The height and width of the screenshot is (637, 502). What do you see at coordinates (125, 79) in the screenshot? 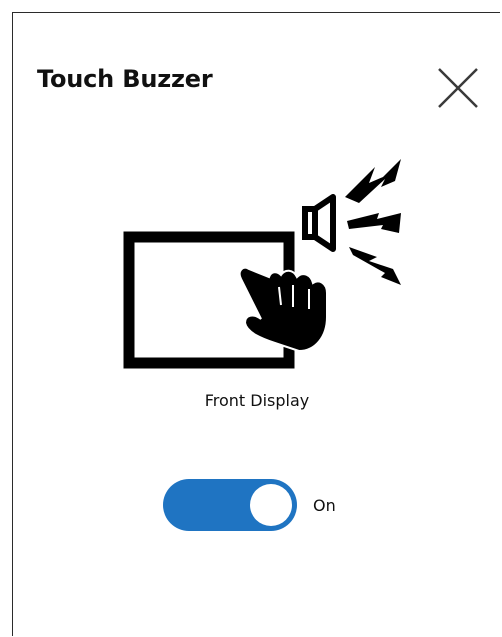
I see `dialog-title: Touch Buzzer` at bounding box center [125, 79].